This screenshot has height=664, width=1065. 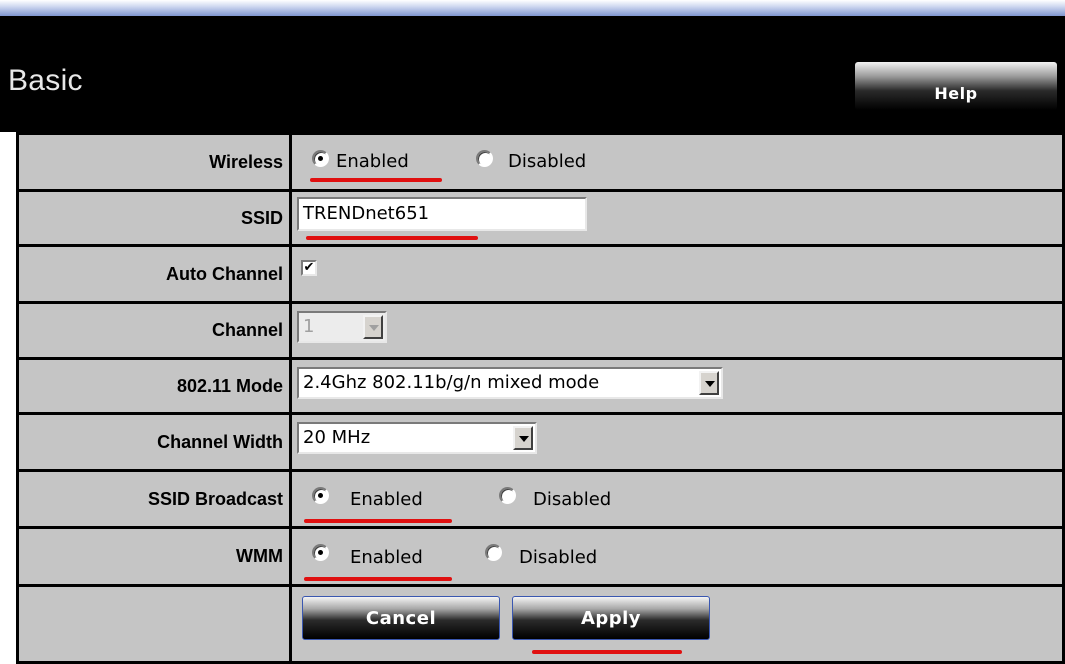 I want to click on mode-cell: 2.4Ghz 802.11b/g/n mixed mode, so click(x=677, y=386).